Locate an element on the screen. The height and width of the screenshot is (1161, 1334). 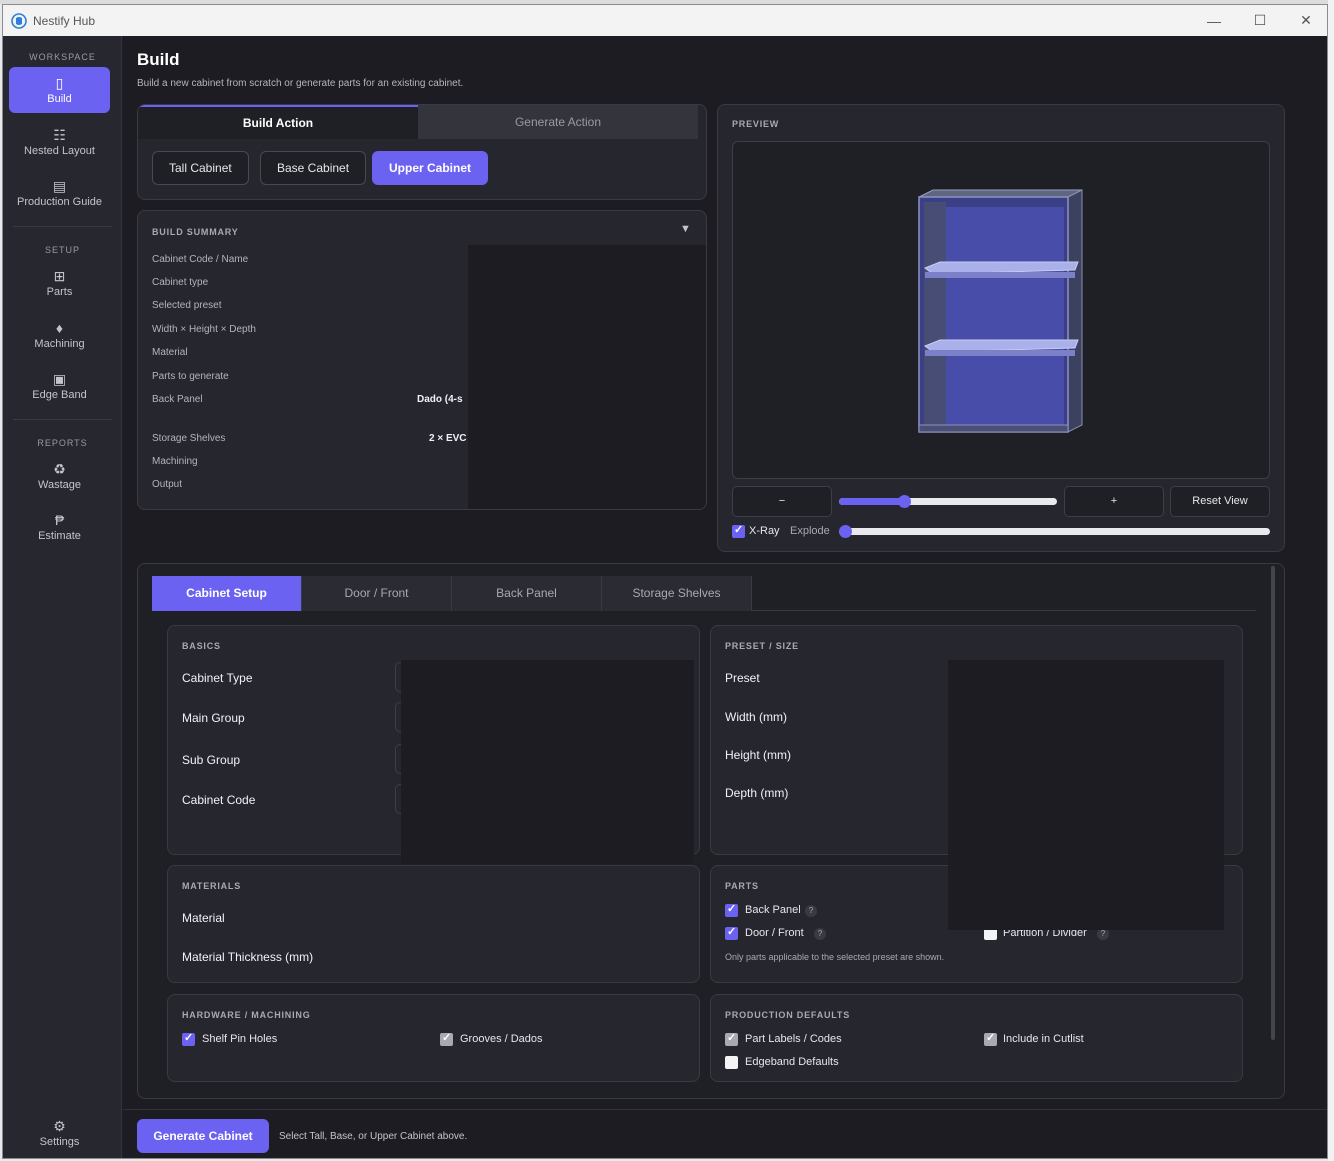
preview-viewport is located at coordinates (1001, 310).